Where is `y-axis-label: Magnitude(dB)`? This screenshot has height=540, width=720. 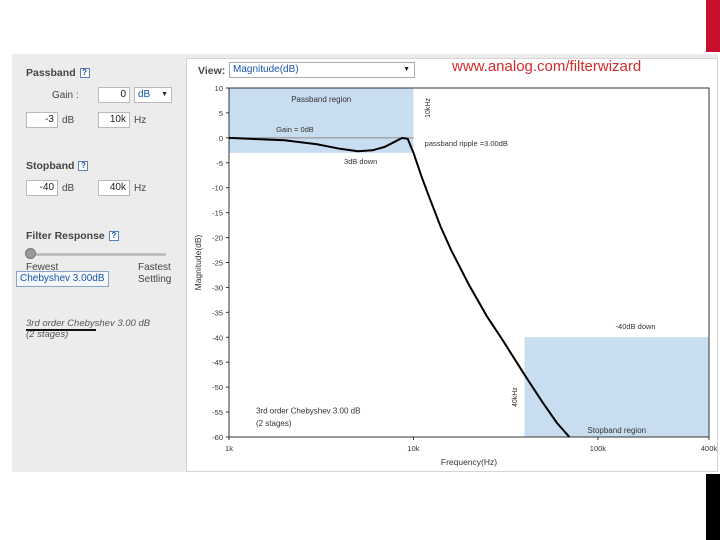 y-axis-label: Magnitude(dB) is located at coordinates (198, 262).